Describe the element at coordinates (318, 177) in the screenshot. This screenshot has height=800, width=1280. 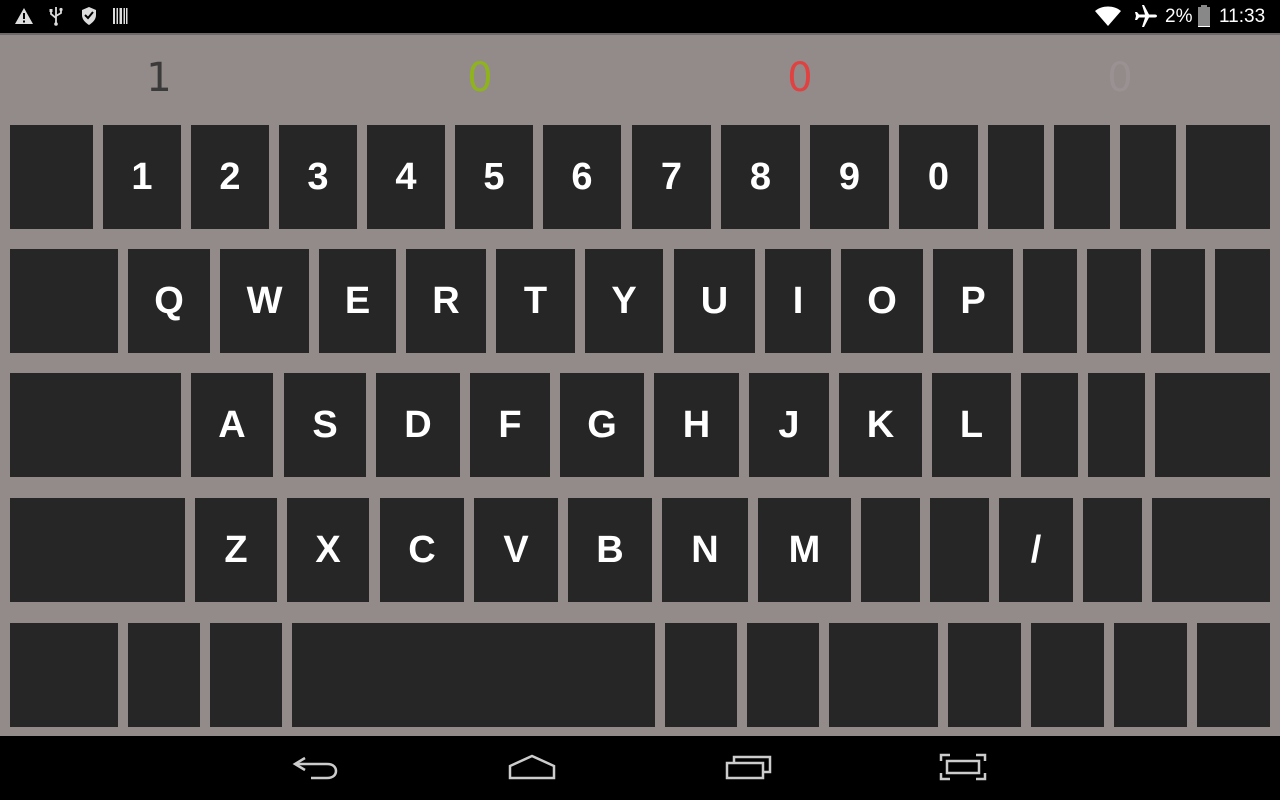
I see `key-3: 3` at that location.